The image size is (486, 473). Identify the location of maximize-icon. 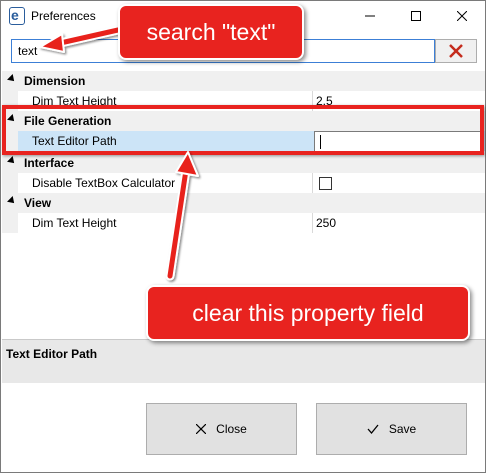
(416, 16).